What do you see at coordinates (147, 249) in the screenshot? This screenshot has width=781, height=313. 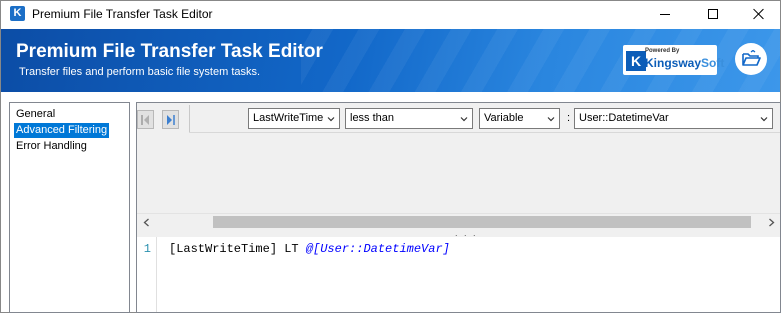 I see `line-number: 1` at bounding box center [147, 249].